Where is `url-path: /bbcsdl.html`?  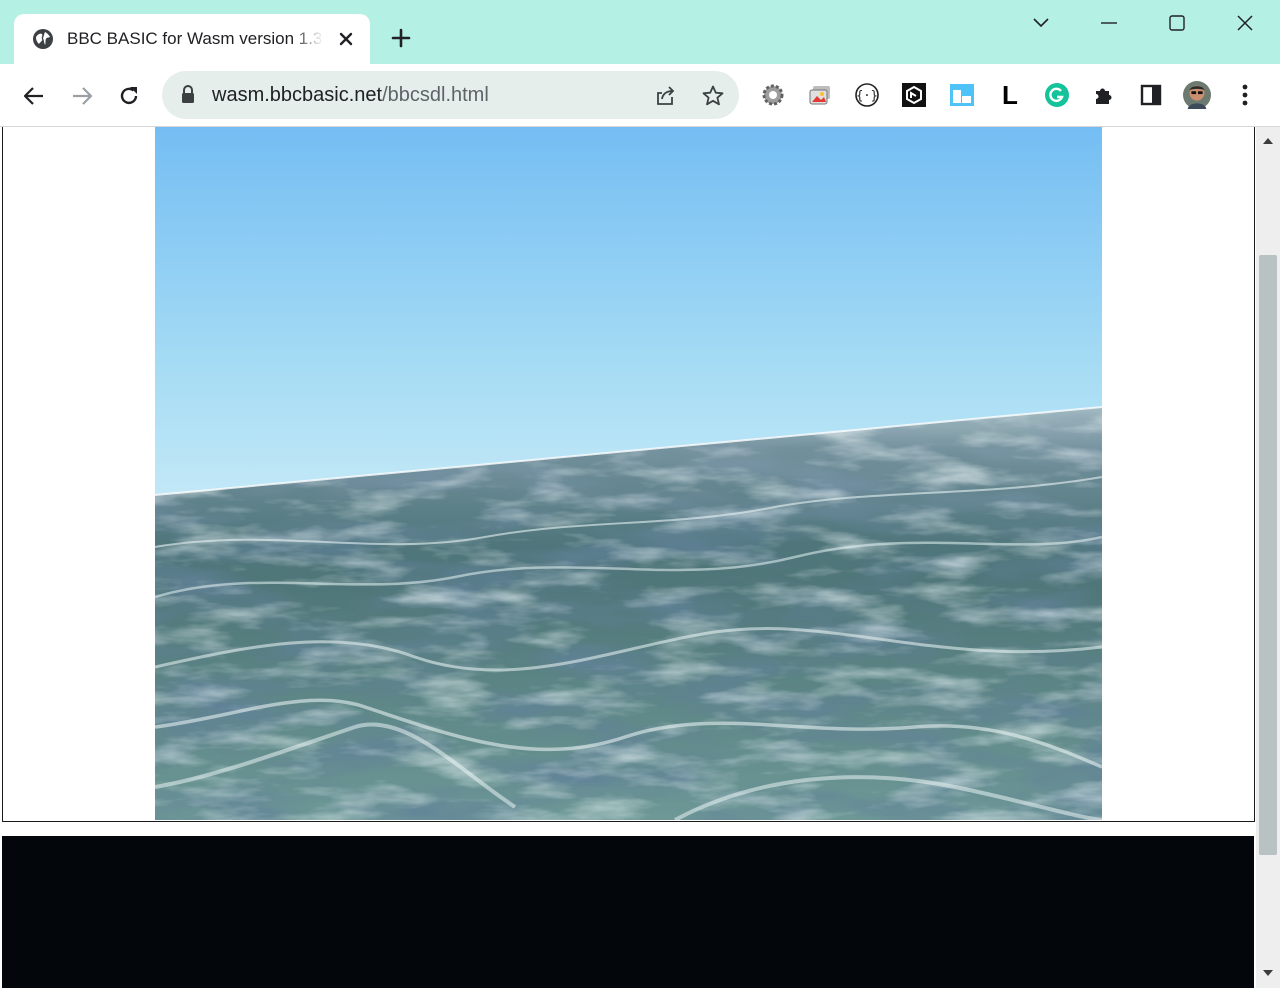
url-path: /bbcsdl.html is located at coordinates (435, 95).